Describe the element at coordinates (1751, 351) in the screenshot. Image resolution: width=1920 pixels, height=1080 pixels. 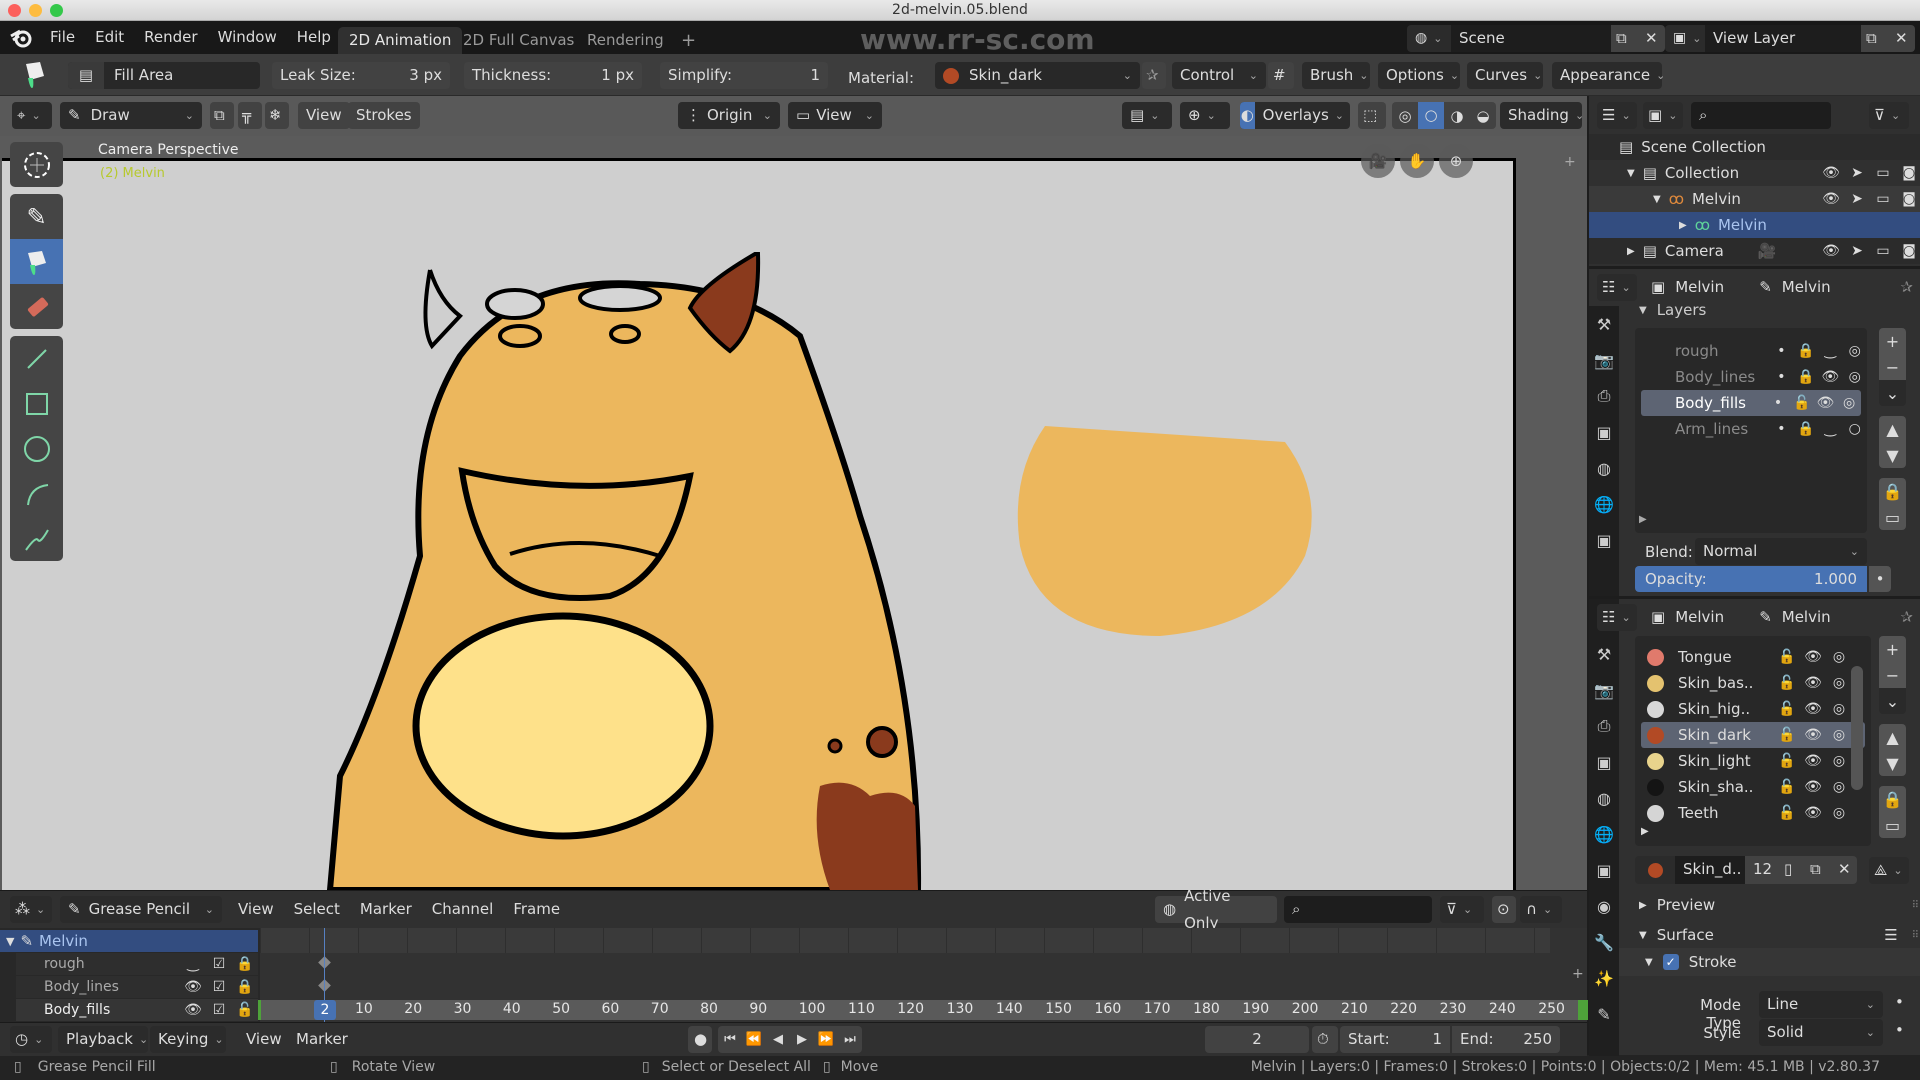
I see `layer-row-rough: rough • 🔒 ‿ ◎` at that location.